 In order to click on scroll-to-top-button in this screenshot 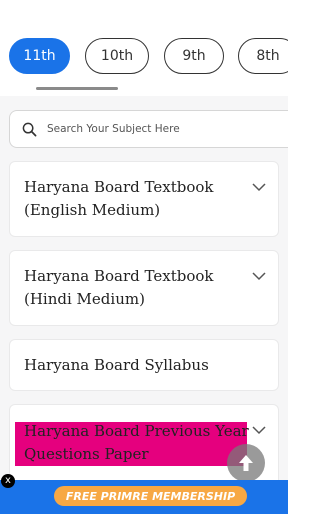, I will do `click(246, 463)`.